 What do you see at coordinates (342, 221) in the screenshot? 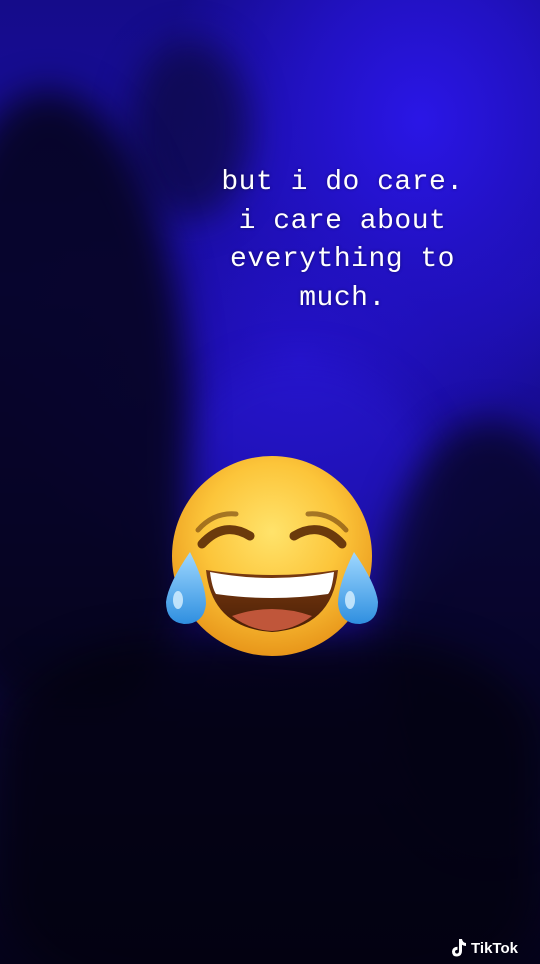
I see `caption-line-2: i care about` at bounding box center [342, 221].